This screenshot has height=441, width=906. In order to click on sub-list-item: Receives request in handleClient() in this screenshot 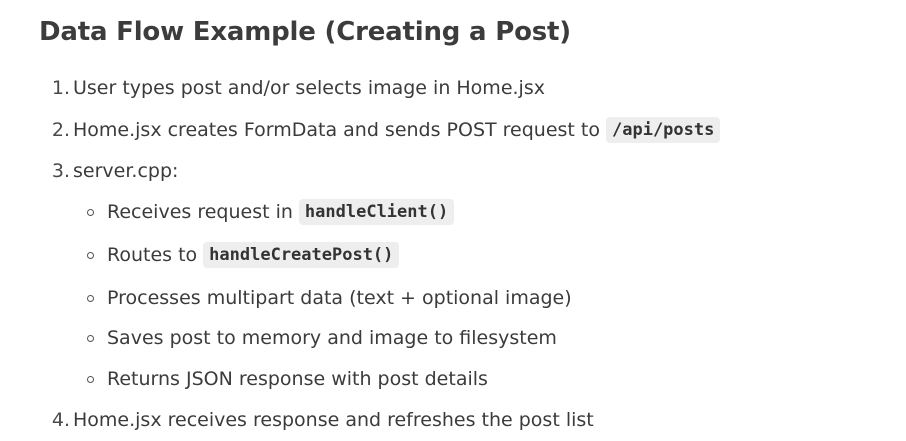, I will do `click(387, 212)`.